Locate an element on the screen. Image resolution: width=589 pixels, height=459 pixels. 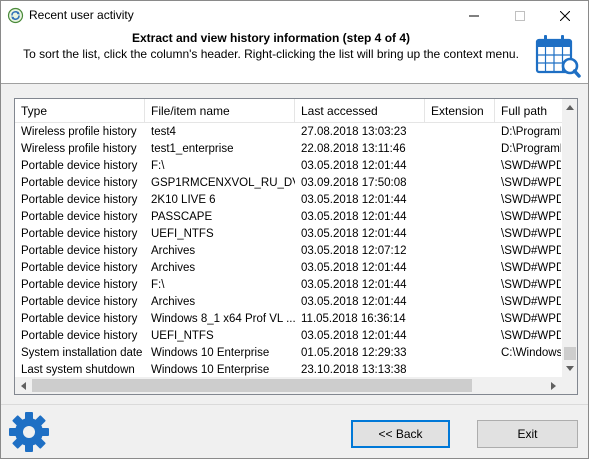
chevron-right-icon is located at coordinates (553, 385).